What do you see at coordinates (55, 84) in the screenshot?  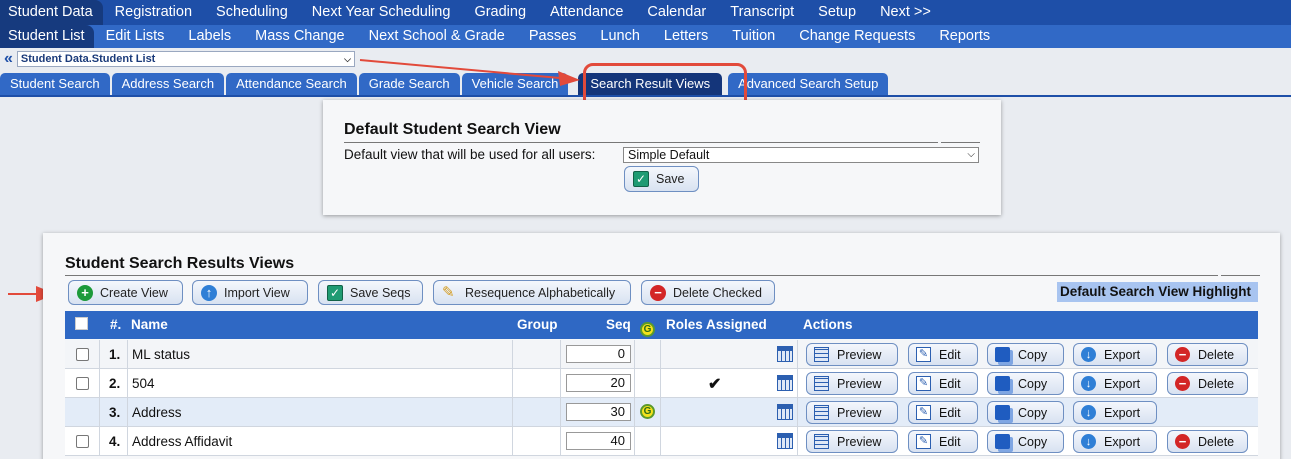 I see `tab-student-search: Student Search` at bounding box center [55, 84].